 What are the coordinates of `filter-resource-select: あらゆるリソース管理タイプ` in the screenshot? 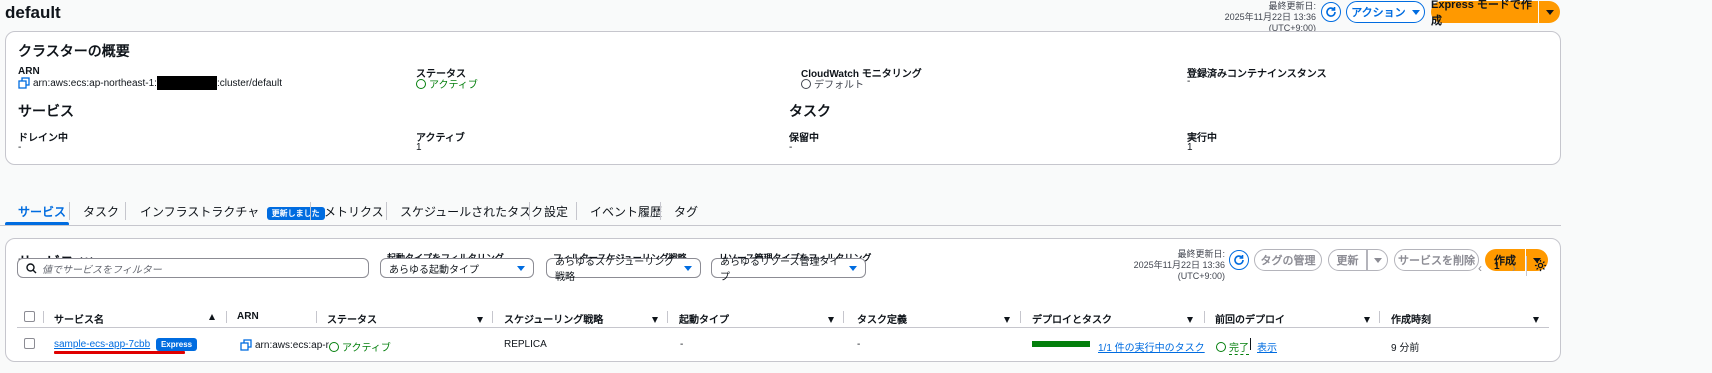 It's located at (788, 270).